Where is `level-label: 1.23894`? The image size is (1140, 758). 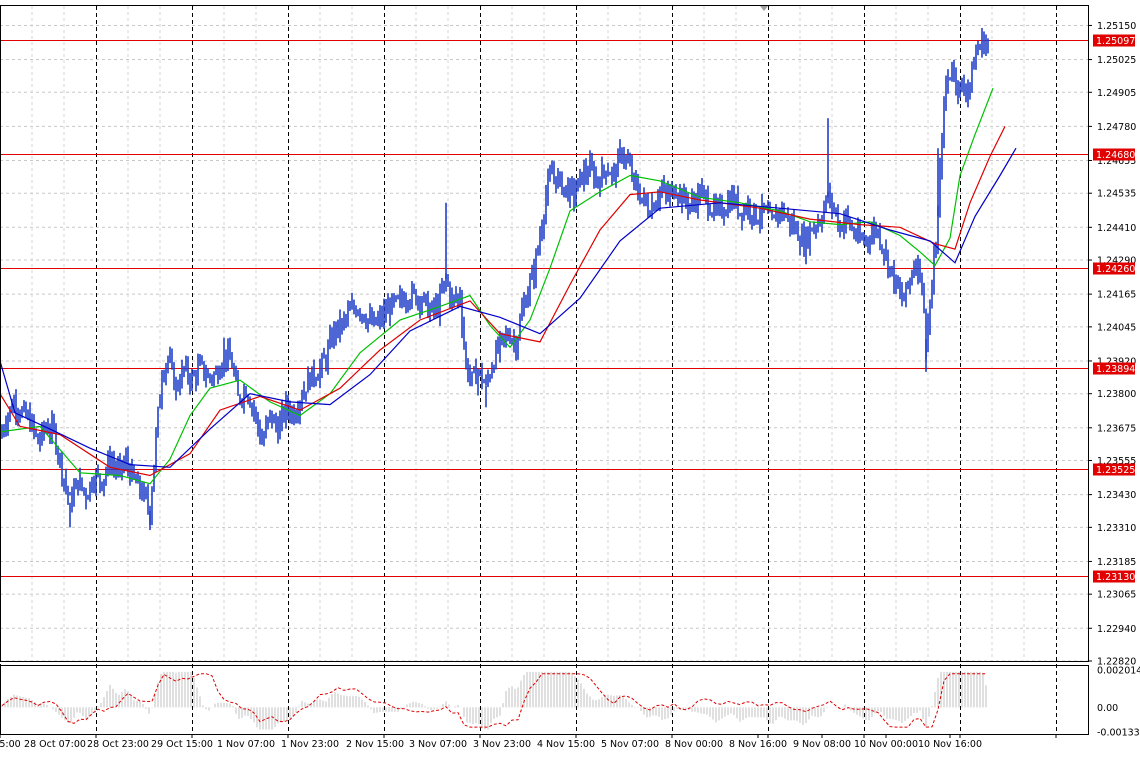 level-label: 1.23894 is located at coordinates (1115, 369).